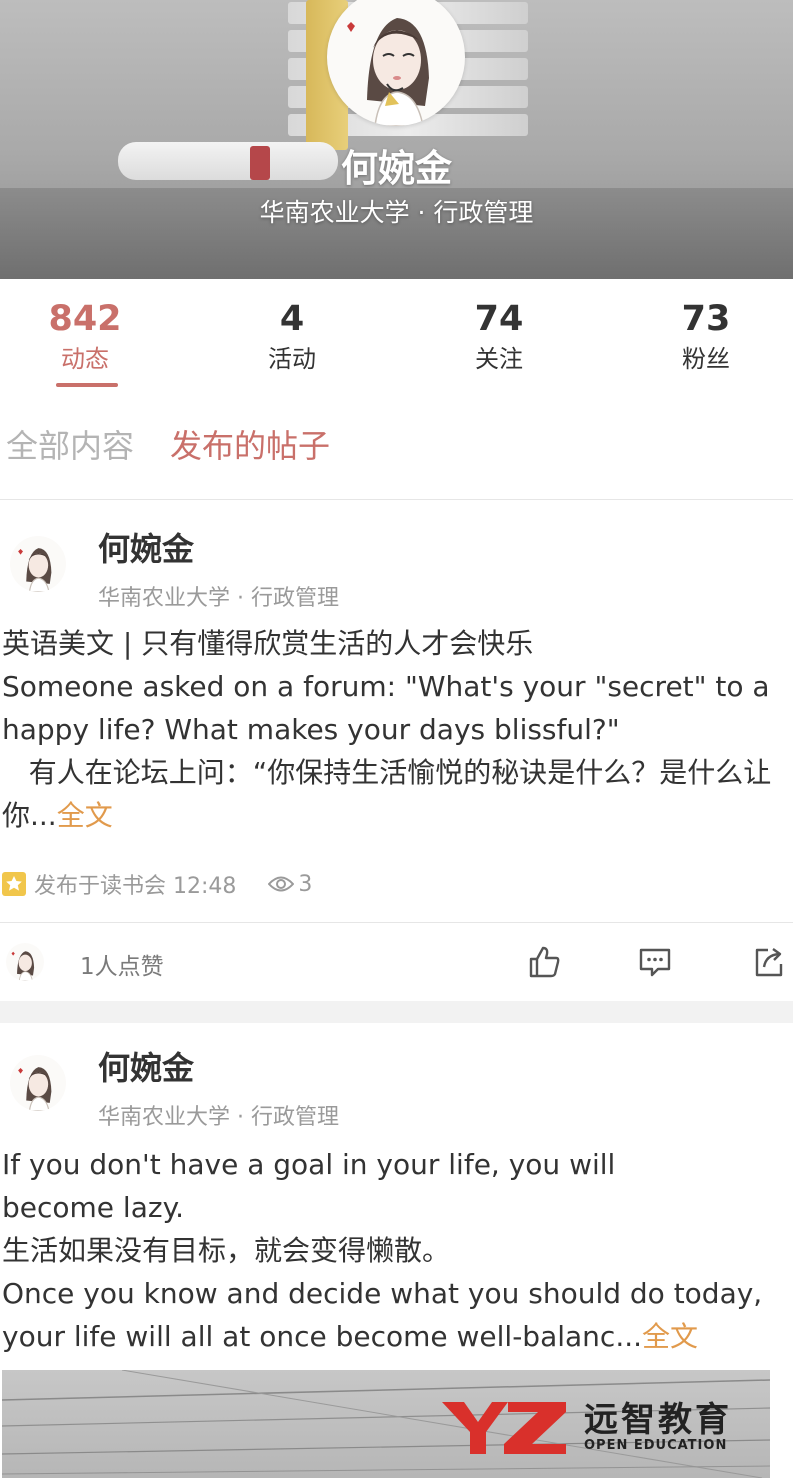 This screenshot has height=1478, width=793. What do you see at coordinates (281, 884) in the screenshot?
I see `eye-icon` at bounding box center [281, 884].